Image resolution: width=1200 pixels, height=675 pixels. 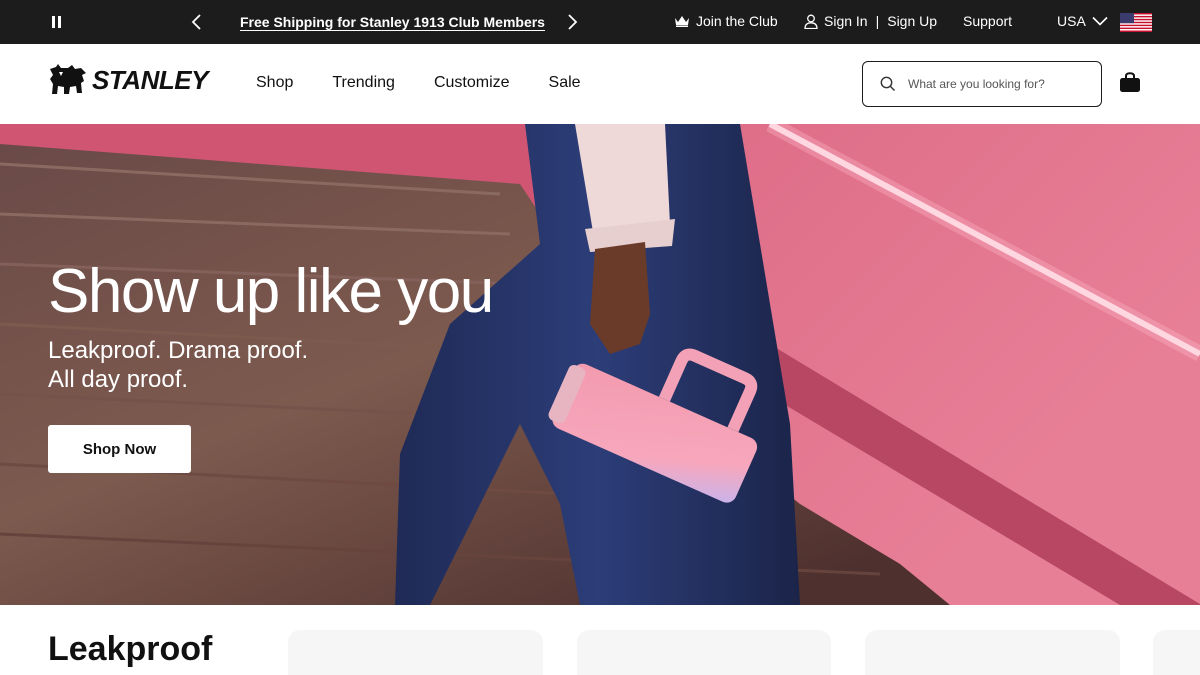 What do you see at coordinates (178, 350) in the screenshot?
I see `hero-subtitle-line-1: Leakproof. Drama proof.` at bounding box center [178, 350].